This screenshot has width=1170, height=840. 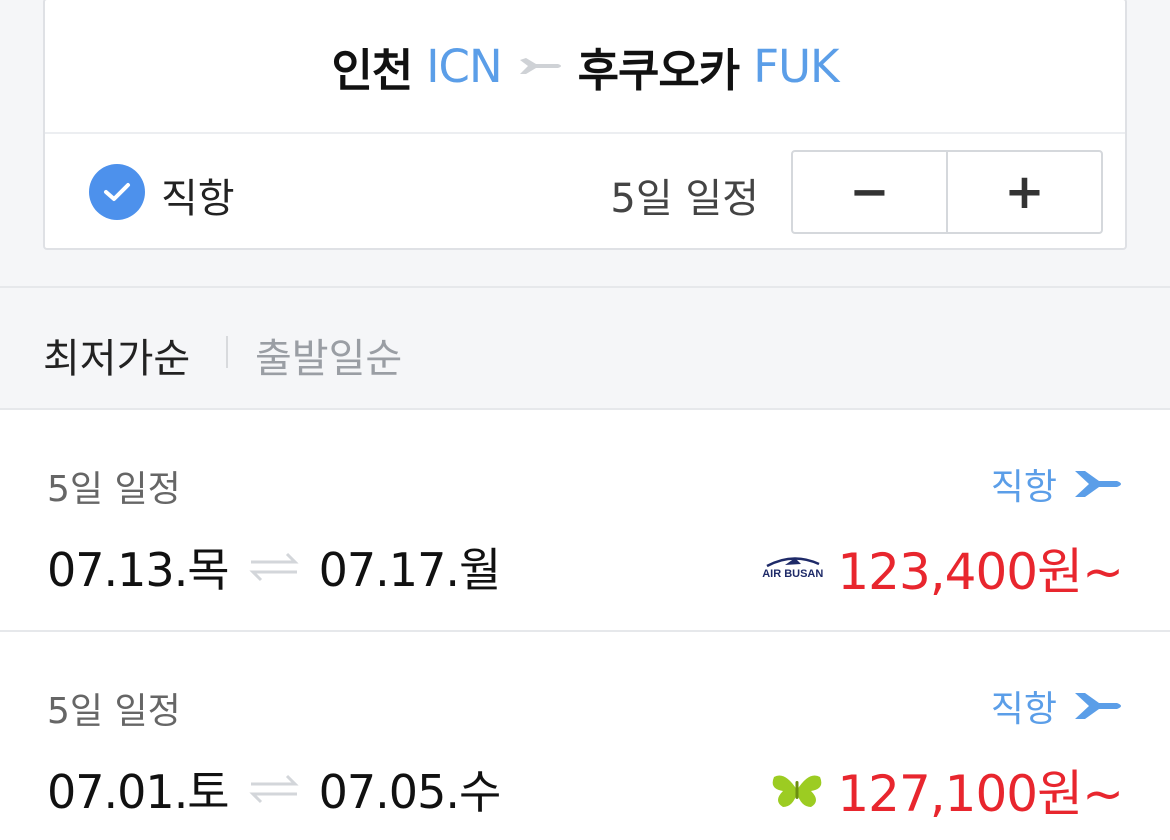 What do you see at coordinates (372, 70) in the screenshot?
I see `origin-name: 인천` at bounding box center [372, 70].